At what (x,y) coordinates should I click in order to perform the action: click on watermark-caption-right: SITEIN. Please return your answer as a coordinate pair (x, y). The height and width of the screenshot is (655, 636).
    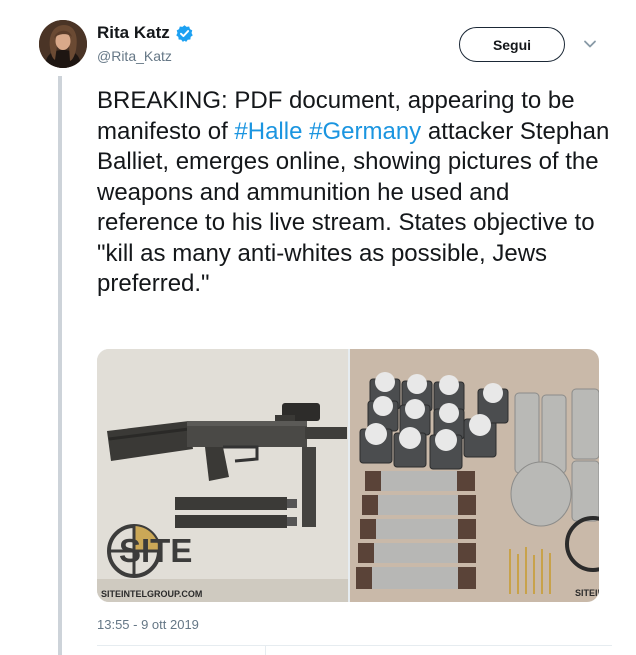
    Looking at the image, I should click on (587, 593).